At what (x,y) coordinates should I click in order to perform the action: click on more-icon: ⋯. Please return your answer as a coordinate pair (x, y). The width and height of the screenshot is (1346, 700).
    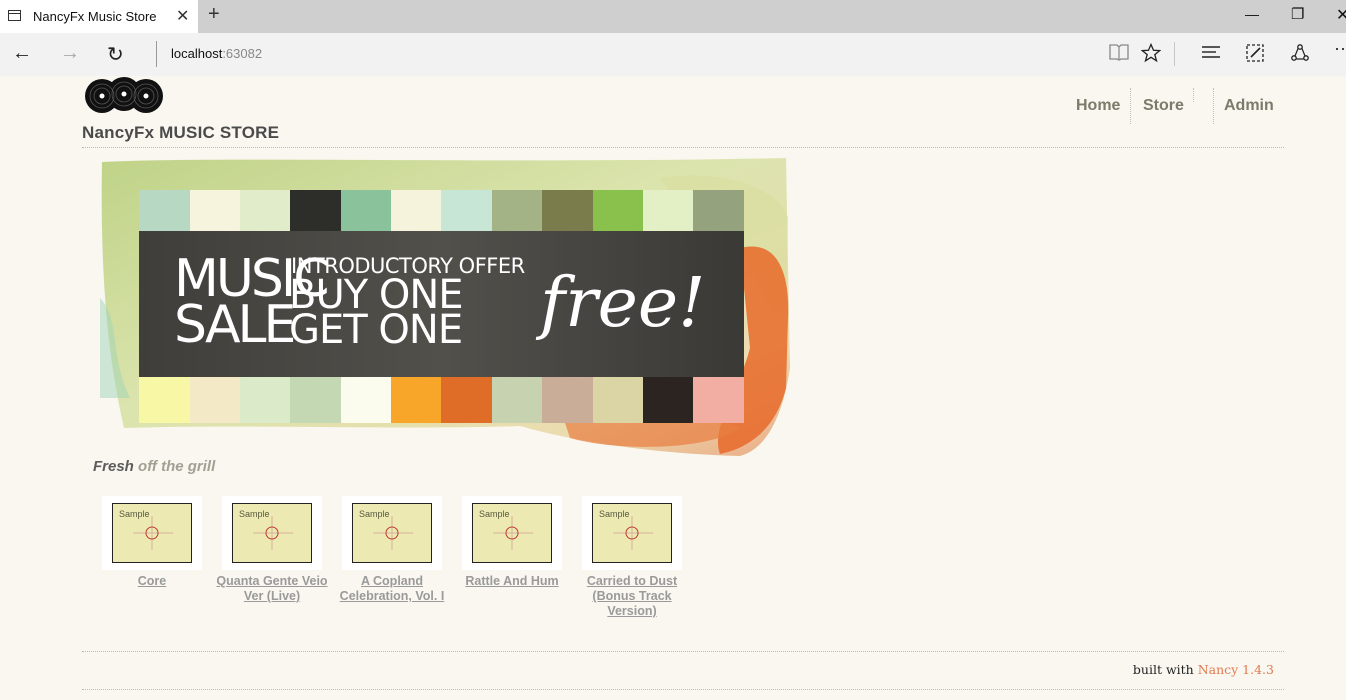
    Looking at the image, I should click on (1340, 49).